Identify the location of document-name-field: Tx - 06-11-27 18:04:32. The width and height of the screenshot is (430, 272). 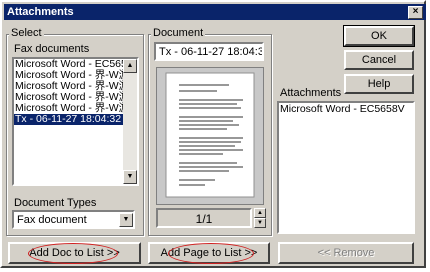
(209, 51).